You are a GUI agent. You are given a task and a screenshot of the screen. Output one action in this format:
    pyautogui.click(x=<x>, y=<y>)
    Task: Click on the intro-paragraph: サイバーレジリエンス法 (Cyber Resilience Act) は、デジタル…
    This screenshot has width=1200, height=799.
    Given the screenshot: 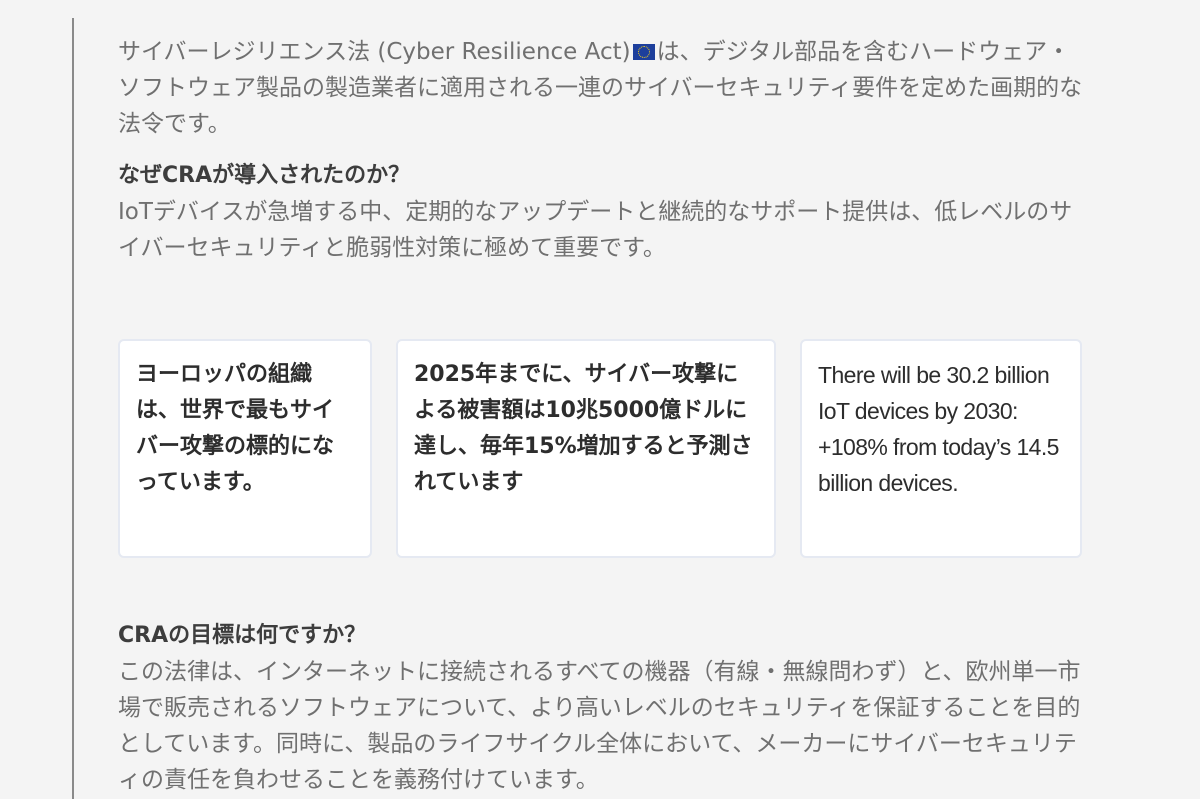 What is the action you would take?
    pyautogui.click(x=603, y=88)
    